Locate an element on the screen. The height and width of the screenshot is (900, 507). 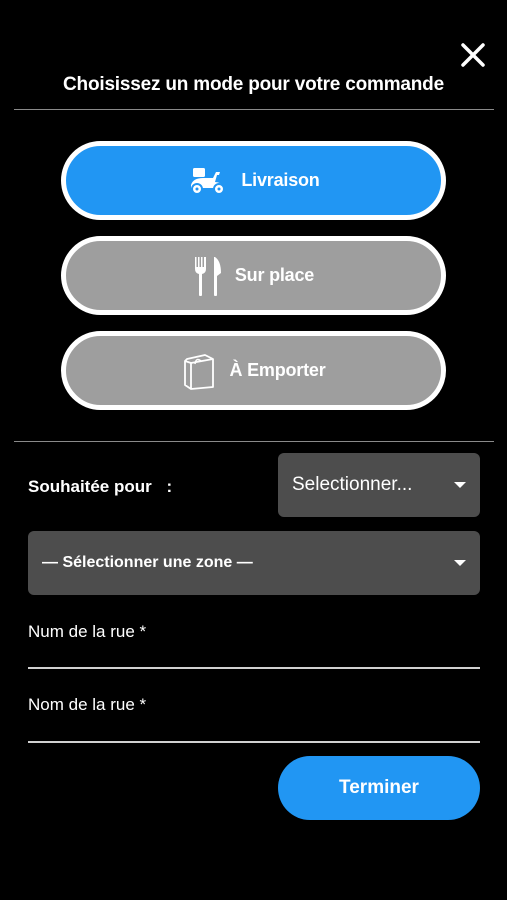
street-number-underline is located at coordinates (254, 668).